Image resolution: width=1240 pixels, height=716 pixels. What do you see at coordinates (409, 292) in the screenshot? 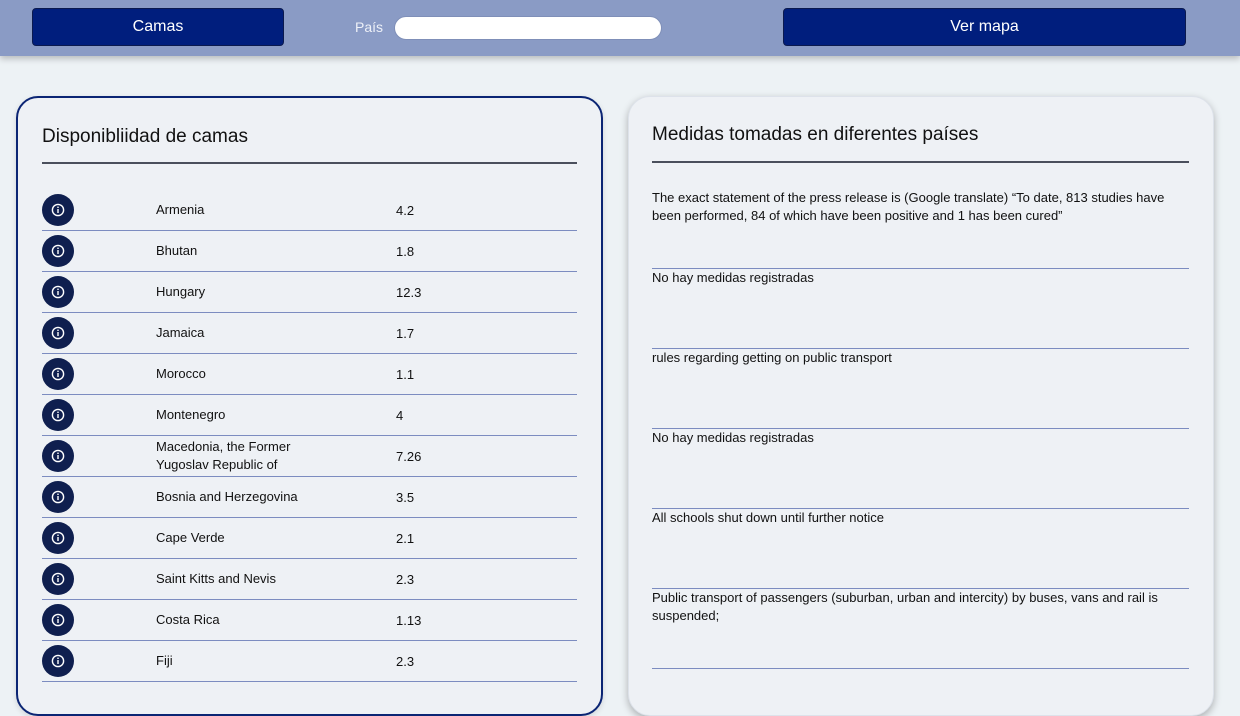
I see `bed-value: 12.3` at bounding box center [409, 292].